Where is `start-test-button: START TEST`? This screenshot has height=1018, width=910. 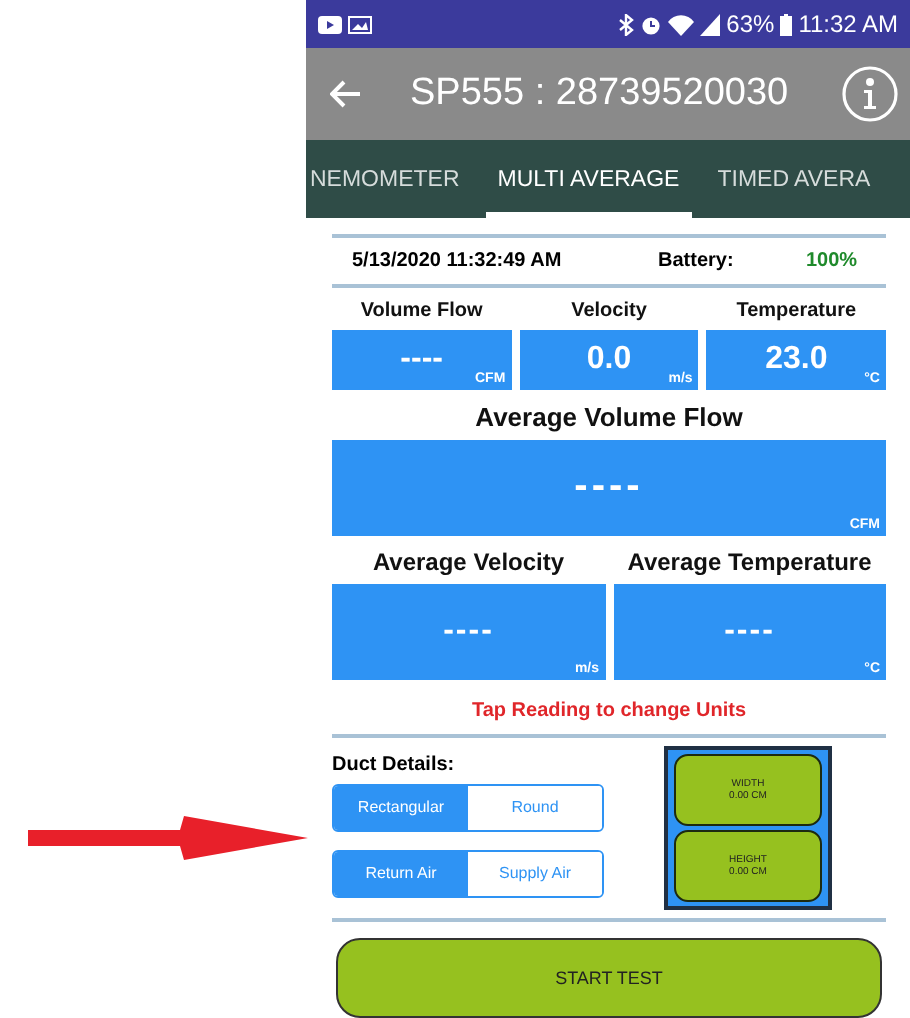
start-test-button: START TEST is located at coordinates (609, 977).